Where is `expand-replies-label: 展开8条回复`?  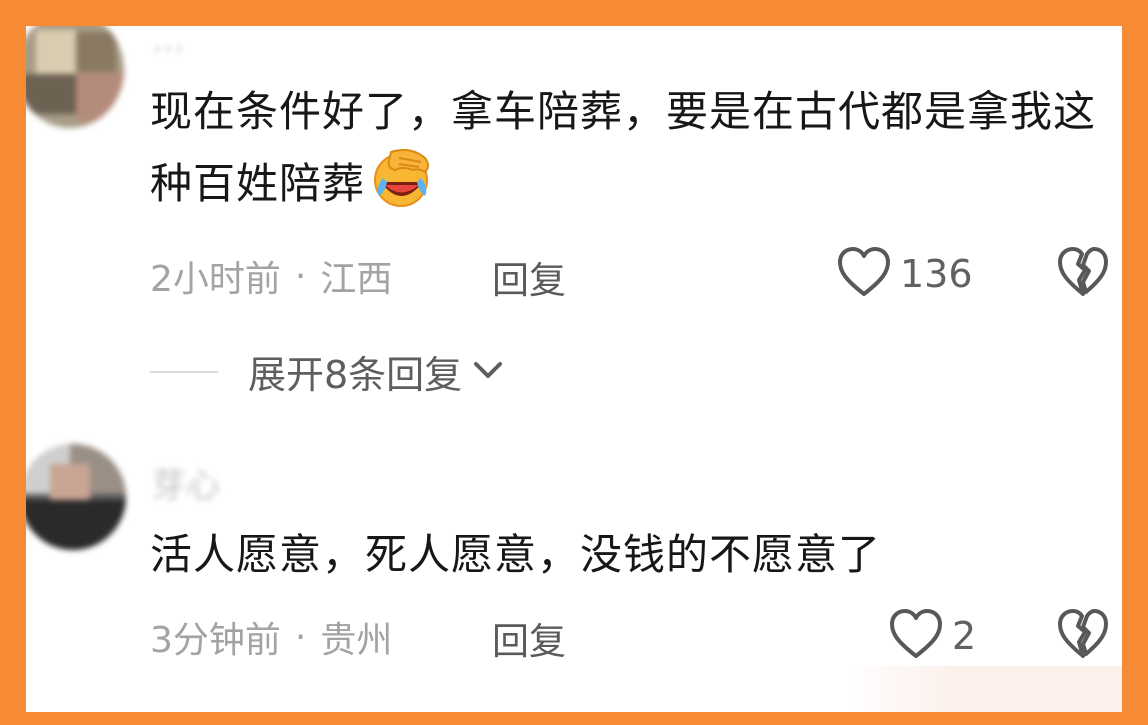 expand-replies-label: 展开8条回复 is located at coordinates (355, 375).